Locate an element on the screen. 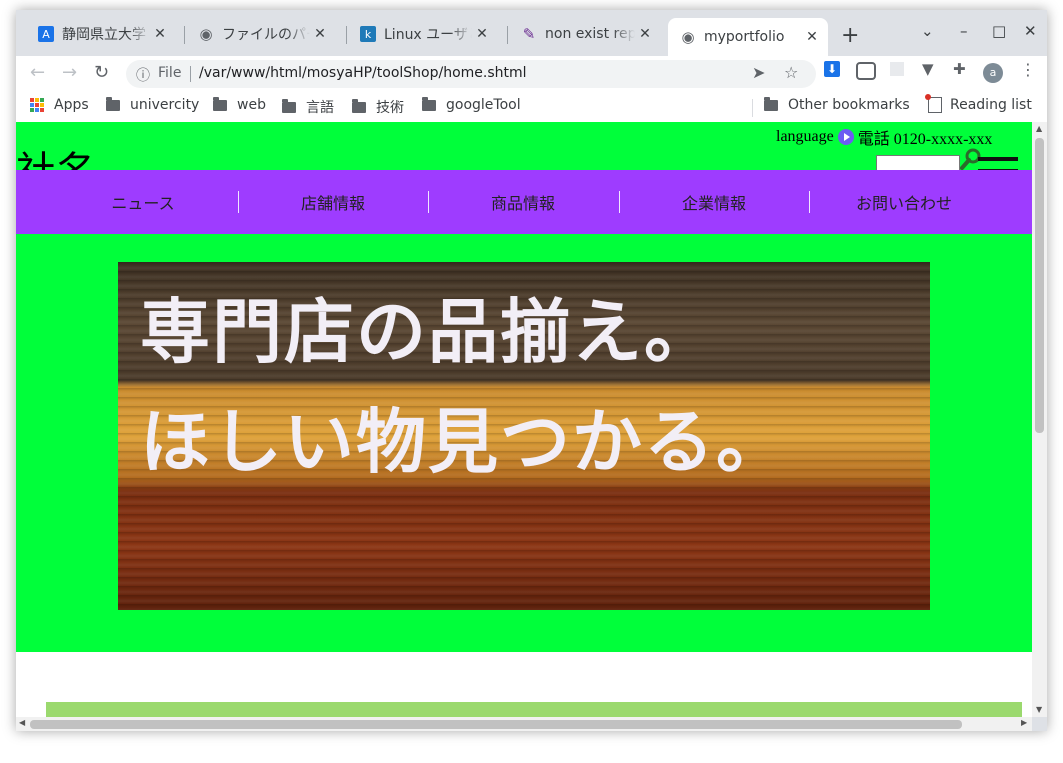 This screenshot has width=1063, height=763. v-extension-icon: ▼ is located at coordinates (928, 69).